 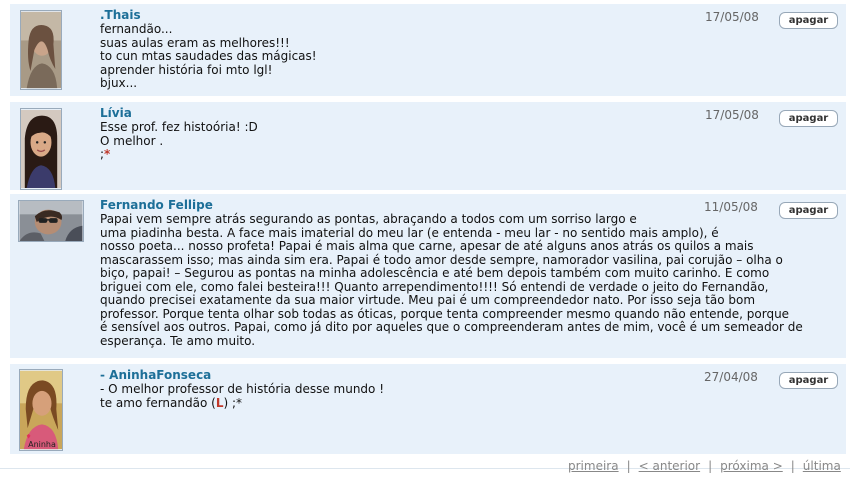 I want to click on pagination: primeira | < anterior | próxima > | última, so click(x=704, y=466).